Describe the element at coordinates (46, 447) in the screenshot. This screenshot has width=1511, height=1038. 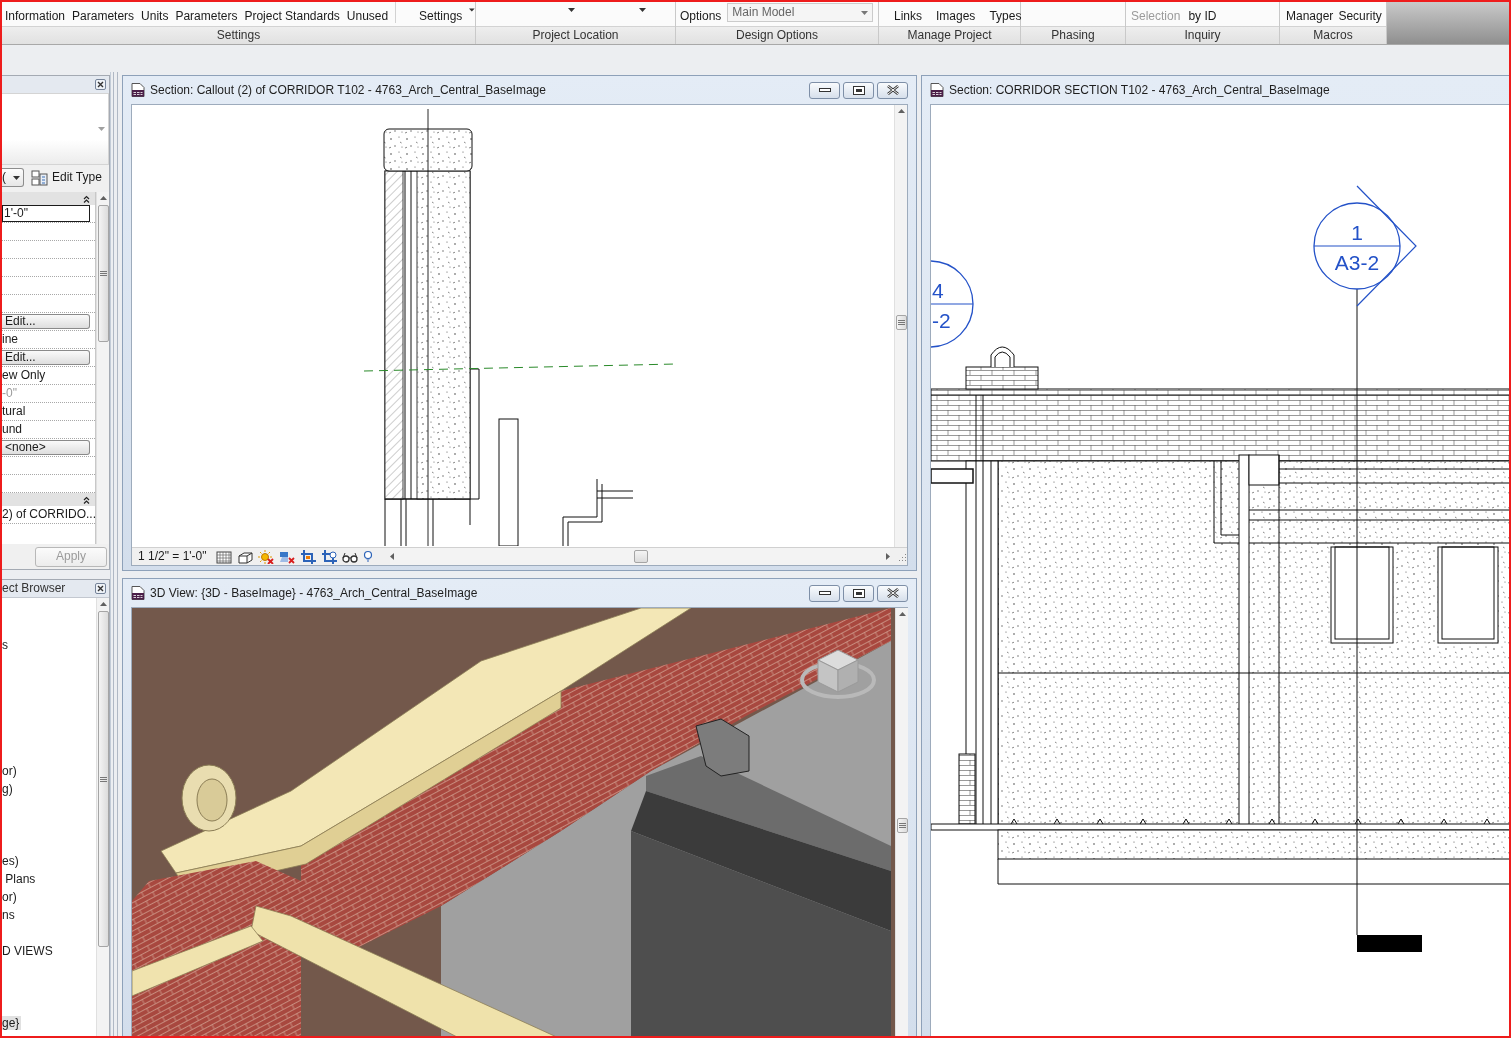
I see `property-button: <none>` at that location.